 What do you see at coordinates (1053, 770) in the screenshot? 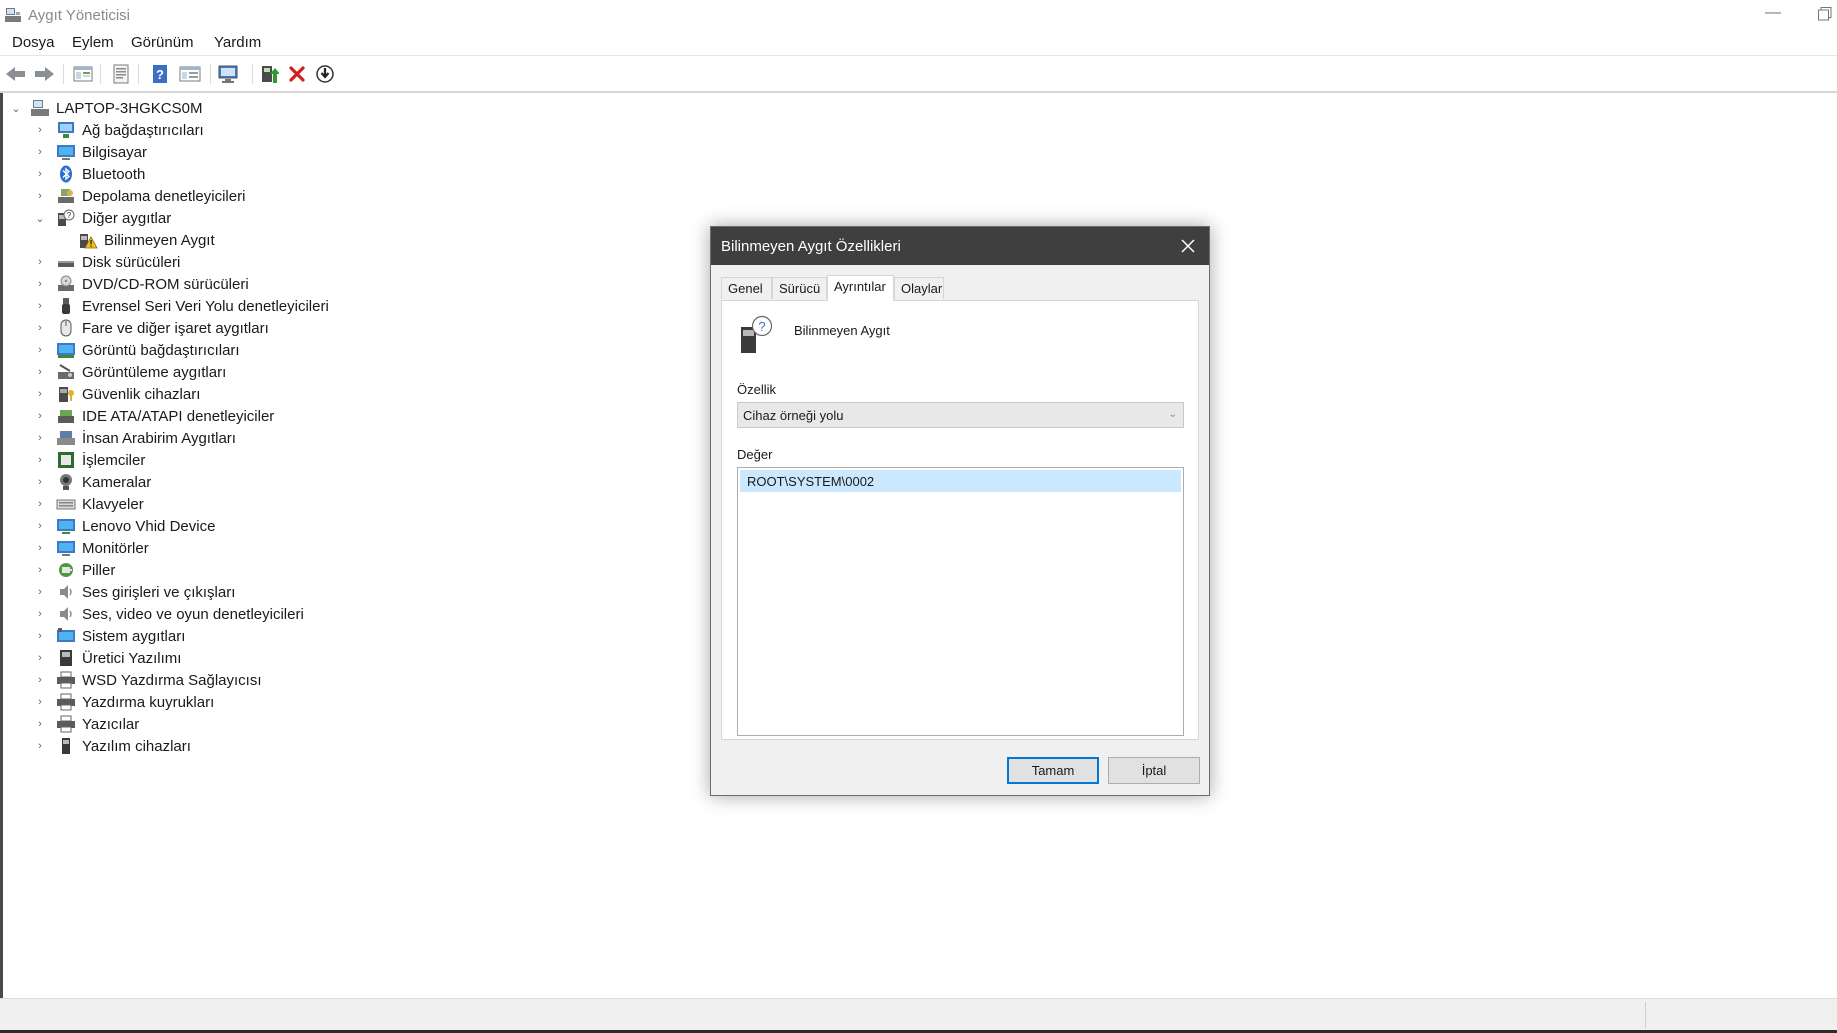
I see `ok-button: Tamam` at bounding box center [1053, 770].